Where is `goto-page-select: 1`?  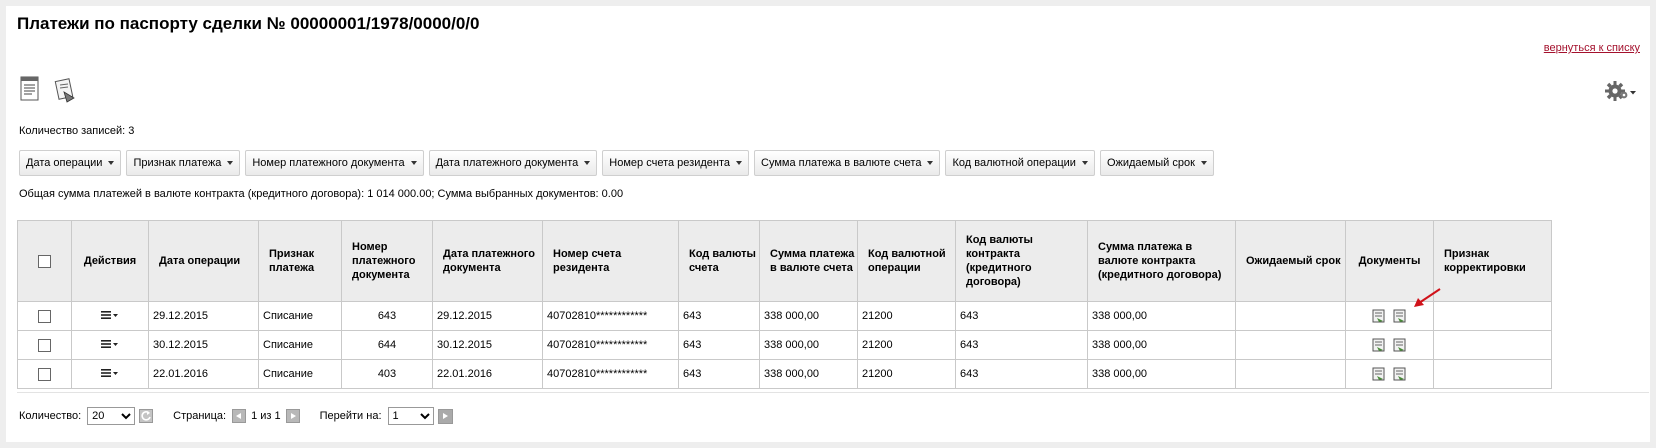 goto-page-select: 1 is located at coordinates (410, 416).